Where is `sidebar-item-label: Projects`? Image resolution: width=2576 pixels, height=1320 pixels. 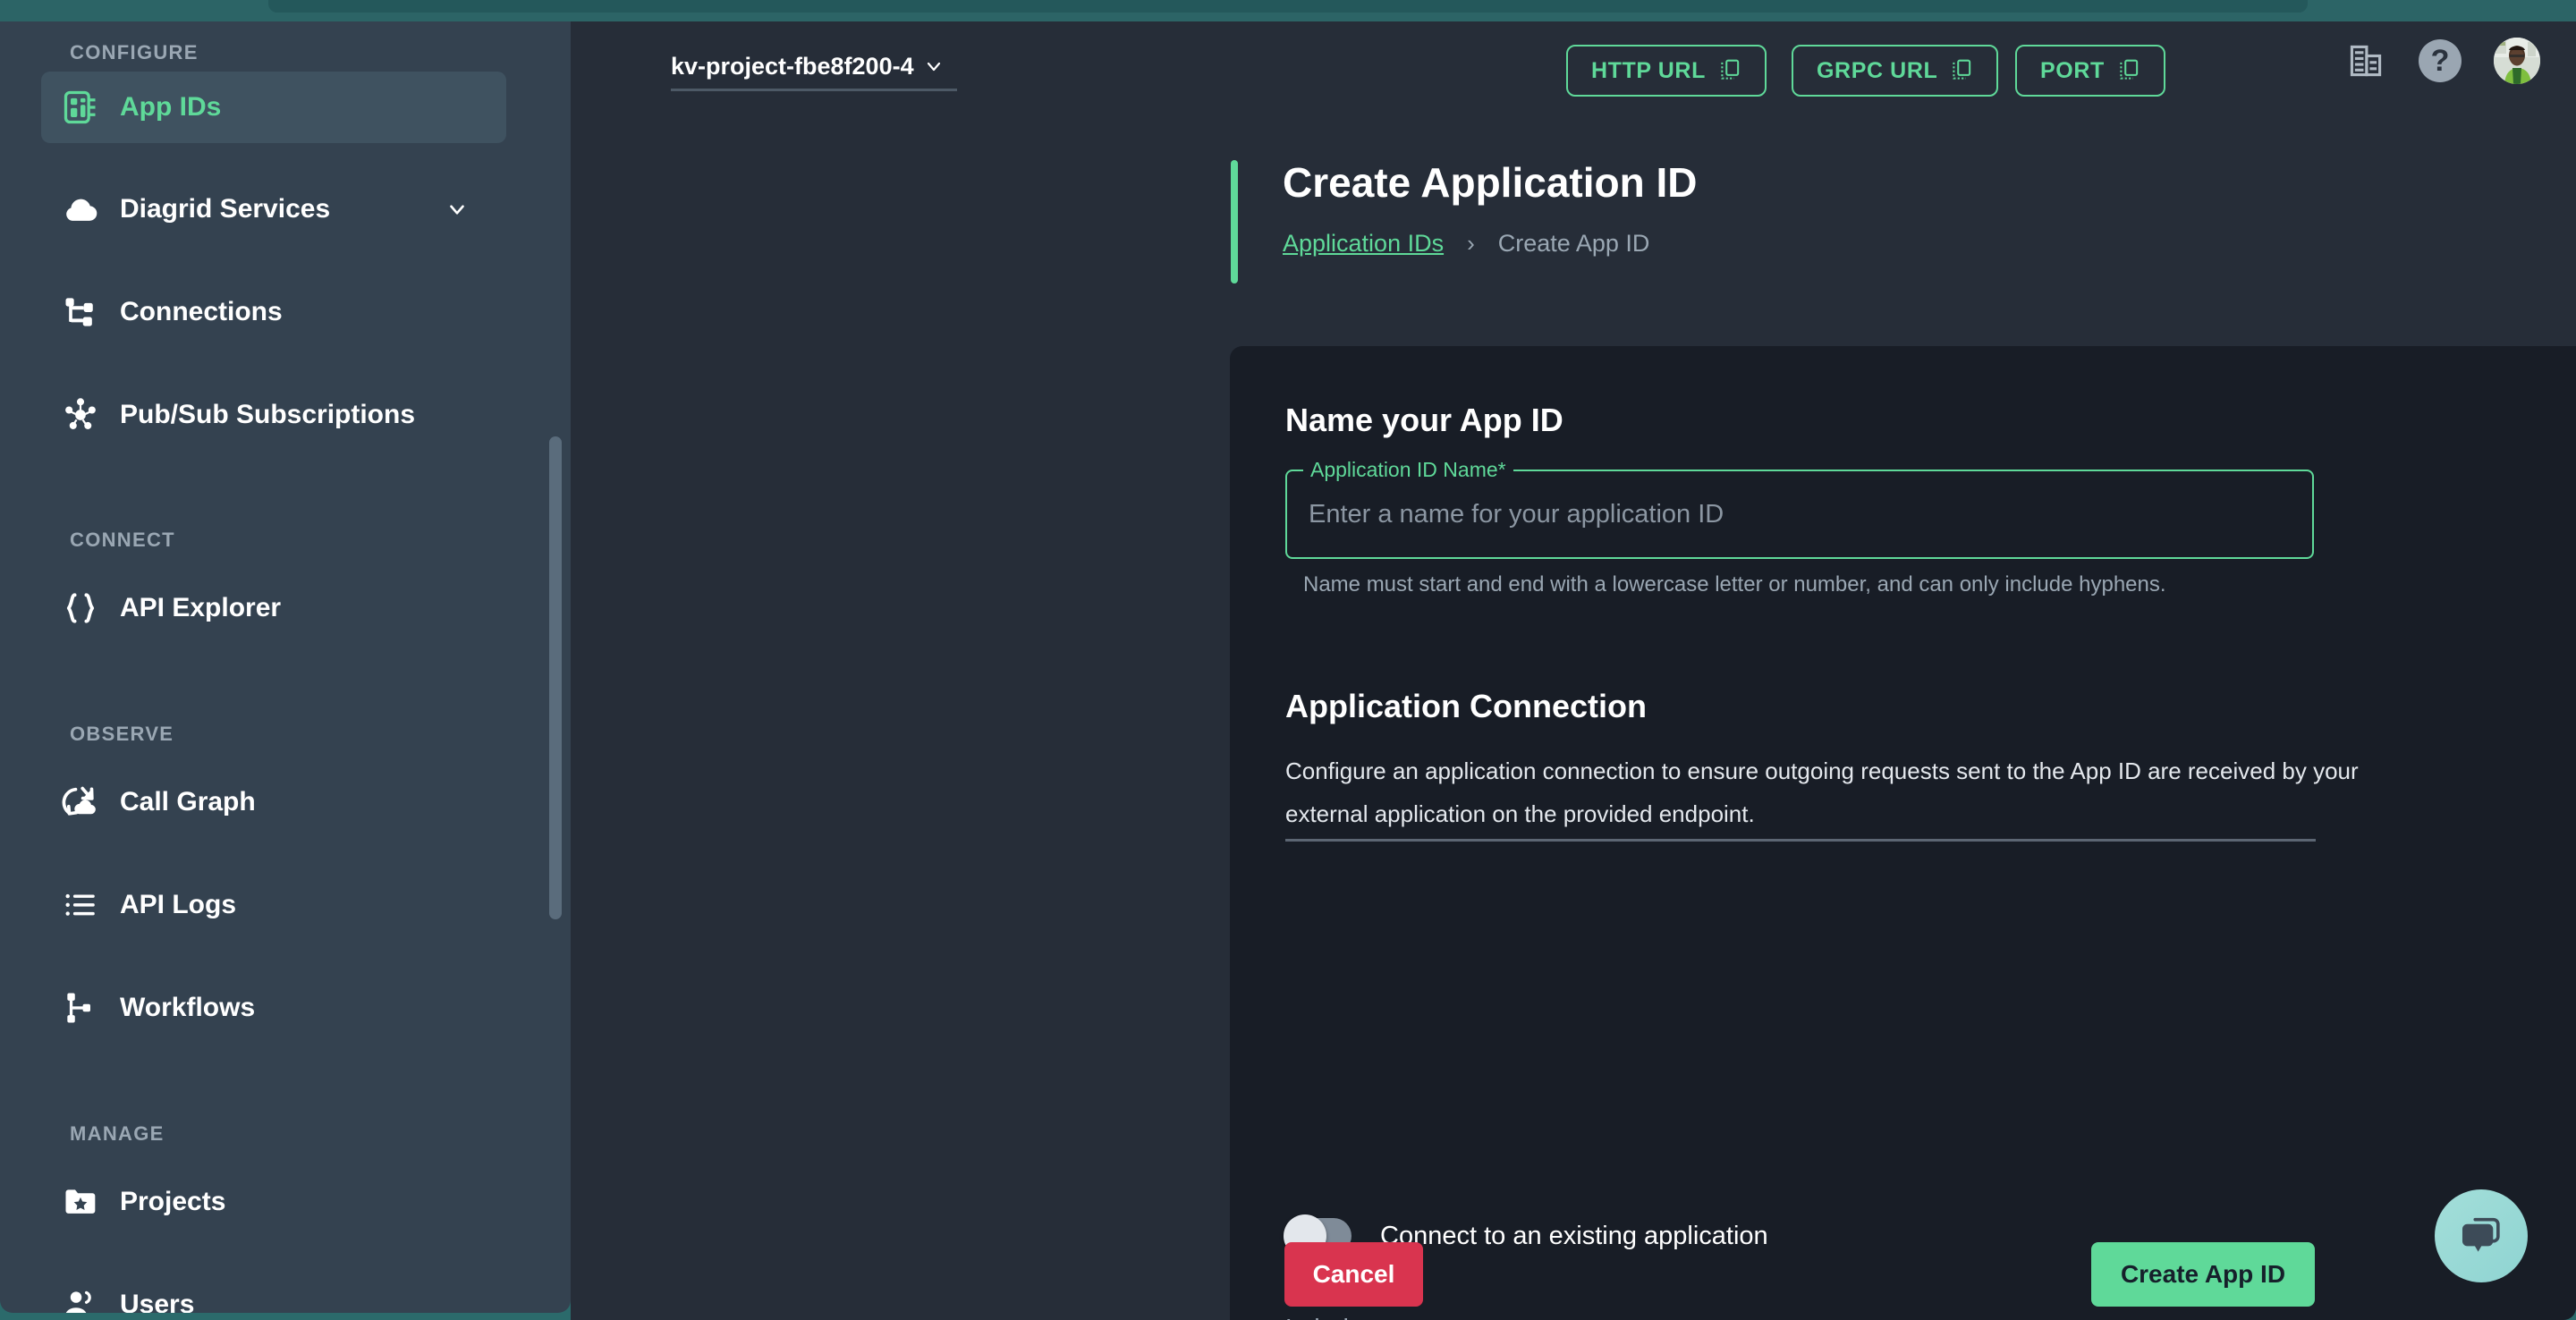
sidebar-item-label: Projects is located at coordinates (173, 1201).